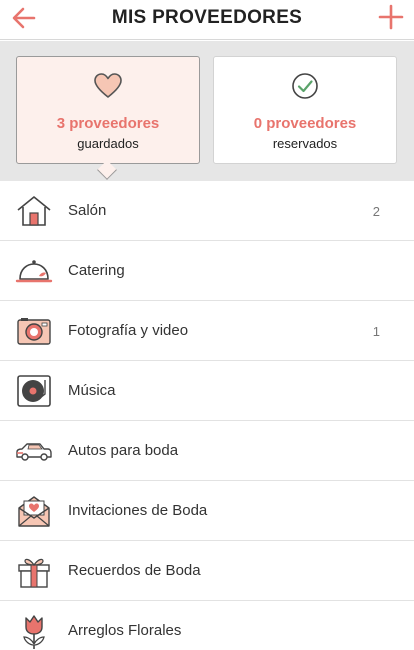 The height and width of the screenshot is (650, 414). What do you see at coordinates (207, 391) in the screenshot?
I see `category-row-music: Música` at bounding box center [207, 391].